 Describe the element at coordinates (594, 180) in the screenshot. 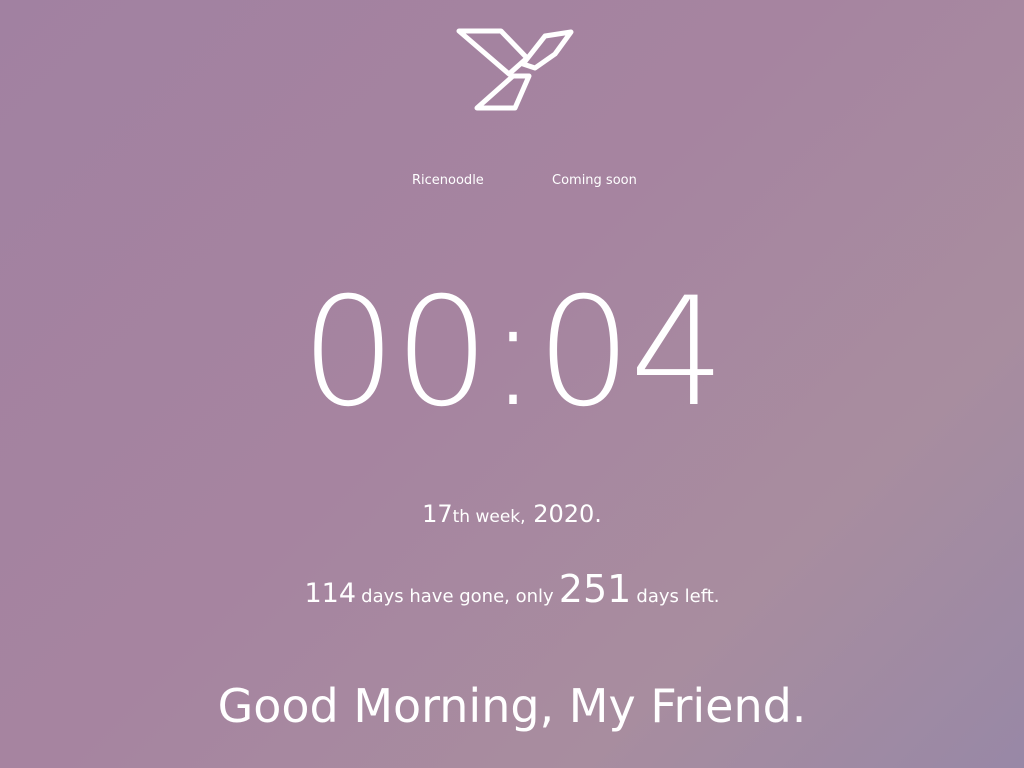

I see `nav-link-coming-soon: Coming soon` at that location.